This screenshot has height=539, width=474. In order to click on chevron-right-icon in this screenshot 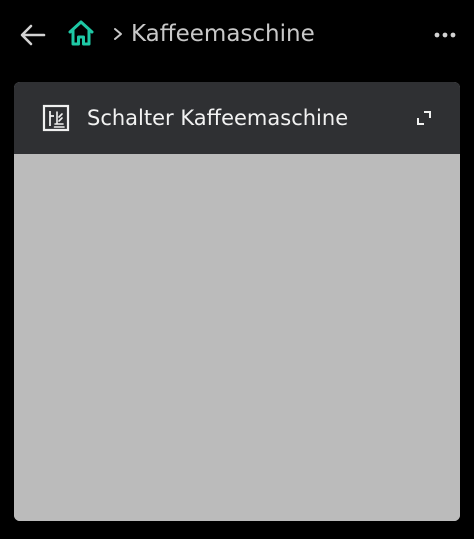, I will do `click(118, 34)`.